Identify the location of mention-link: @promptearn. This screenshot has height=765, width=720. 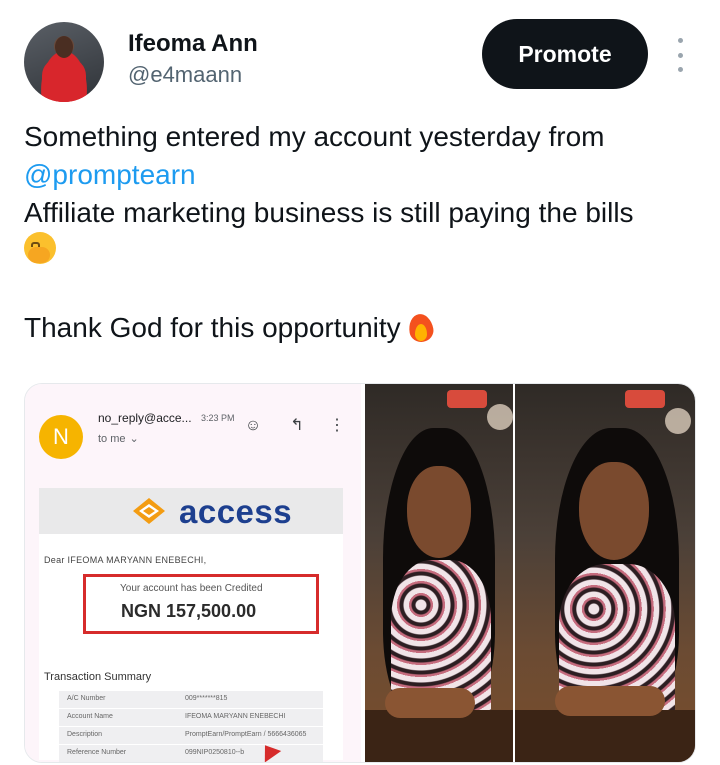
(364, 175).